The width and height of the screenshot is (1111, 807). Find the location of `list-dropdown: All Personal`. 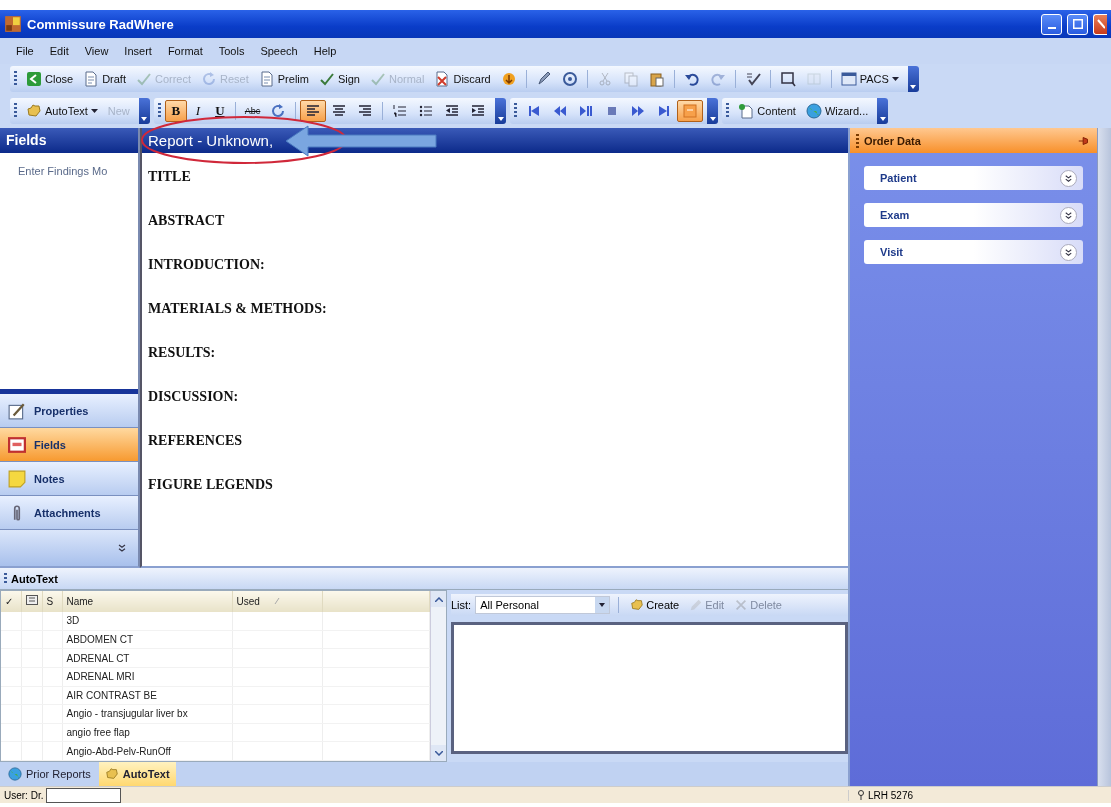

list-dropdown: All Personal is located at coordinates (543, 605).